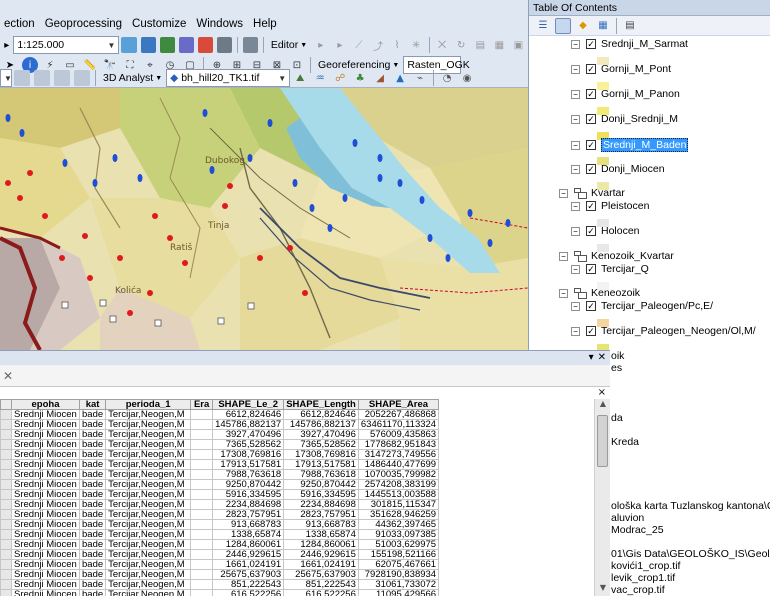  What do you see at coordinates (321, 564) in the screenshot?
I see `cell-shape-length: 1661,024191` at bounding box center [321, 564].